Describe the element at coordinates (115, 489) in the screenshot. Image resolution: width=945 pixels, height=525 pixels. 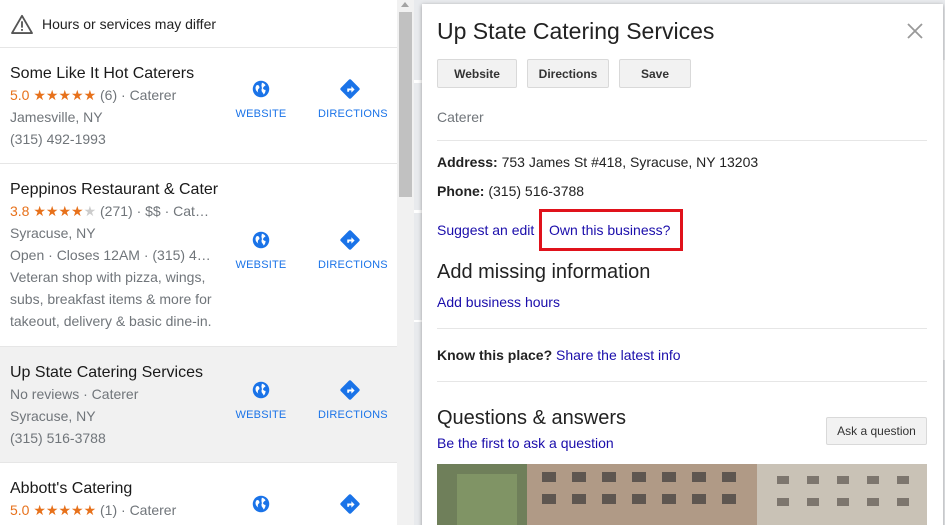
I see `result-name: Abbott's Catering` at that location.